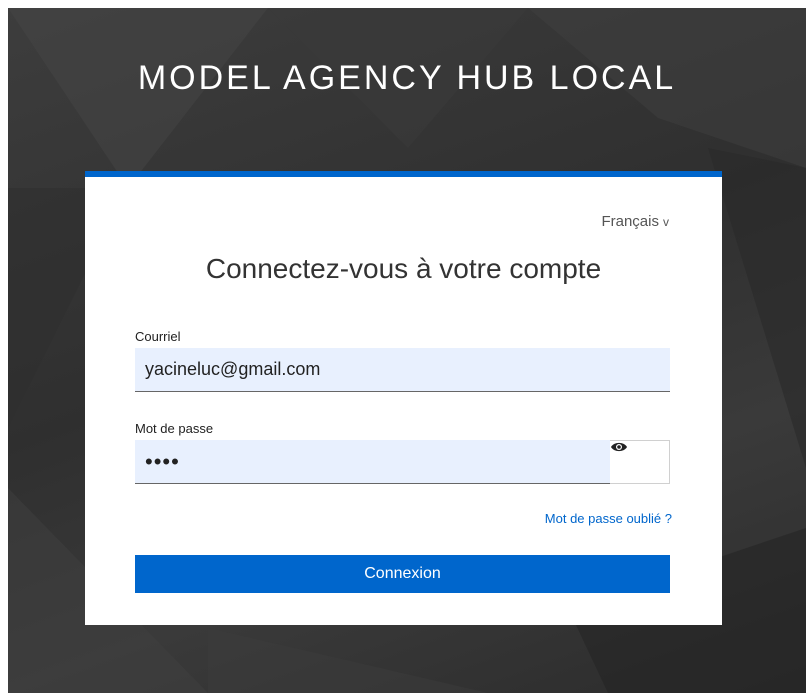  What do you see at coordinates (630, 221) in the screenshot?
I see `language-label: Français` at bounding box center [630, 221].